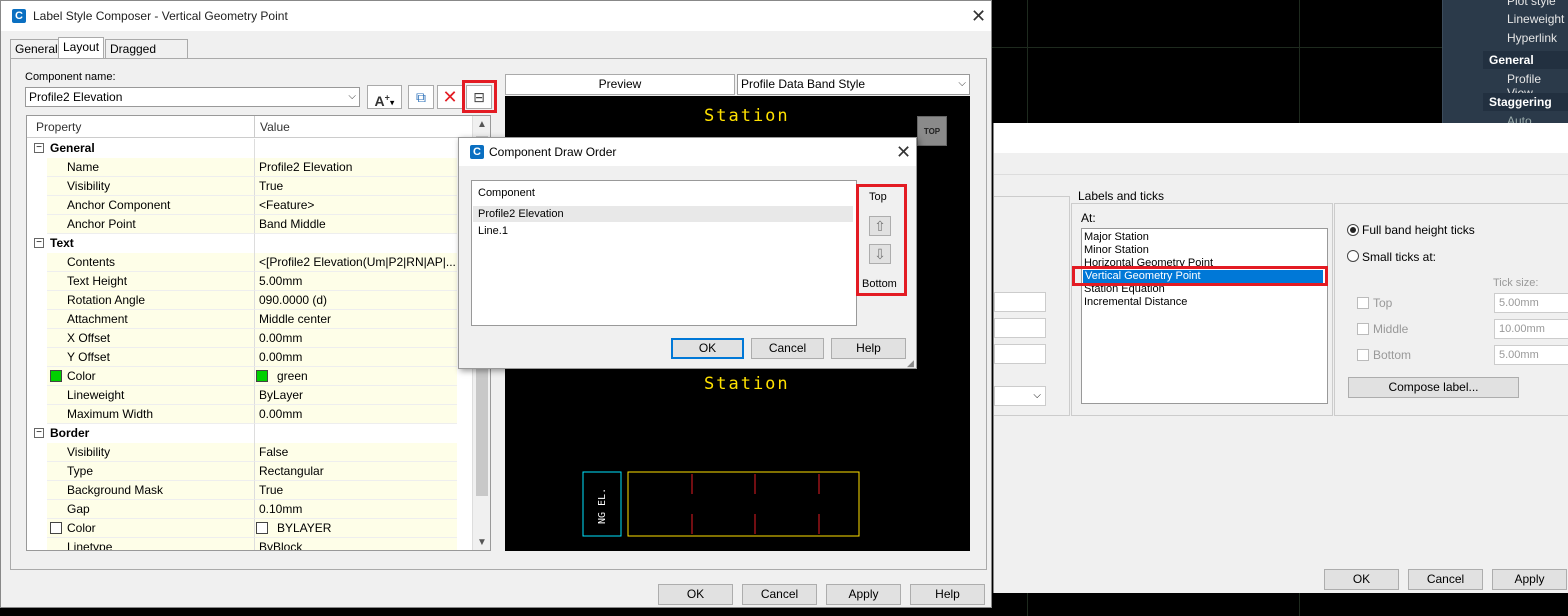 This screenshot has width=1568, height=616. What do you see at coordinates (359, 471) in the screenshot?
I see `property-value: Rectangular` at bounding box center [359, 471].